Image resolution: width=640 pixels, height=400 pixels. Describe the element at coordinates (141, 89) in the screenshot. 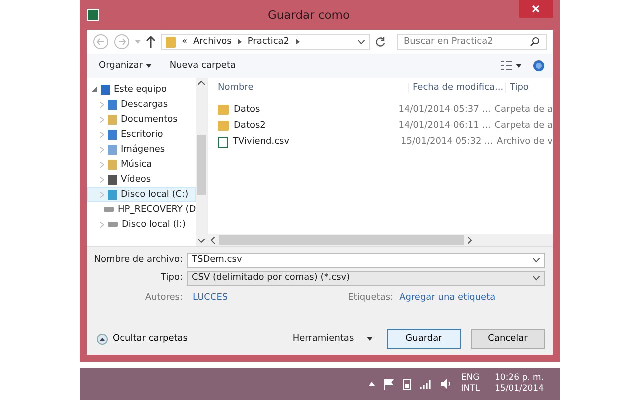

I see `tree-item: Este equipo` at that location.